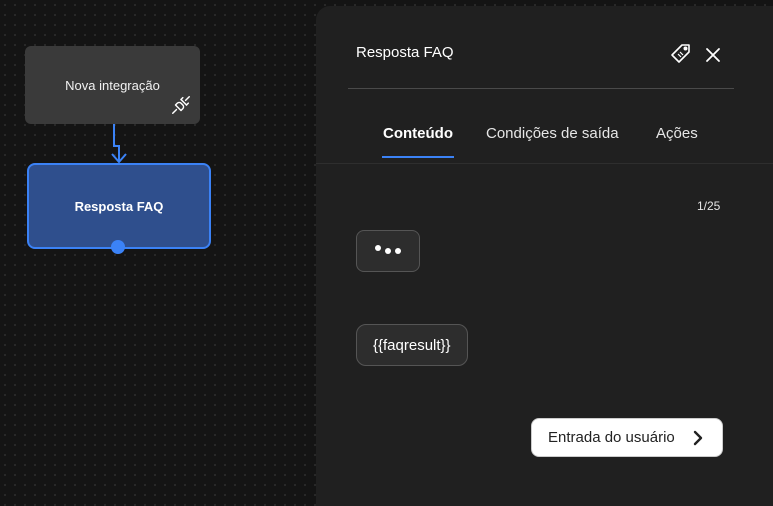 The height and width of the screenshot is (506, 773). Describe the element at coordinates (681, 54) in the screenshot. I see `tag-icon` at that location.